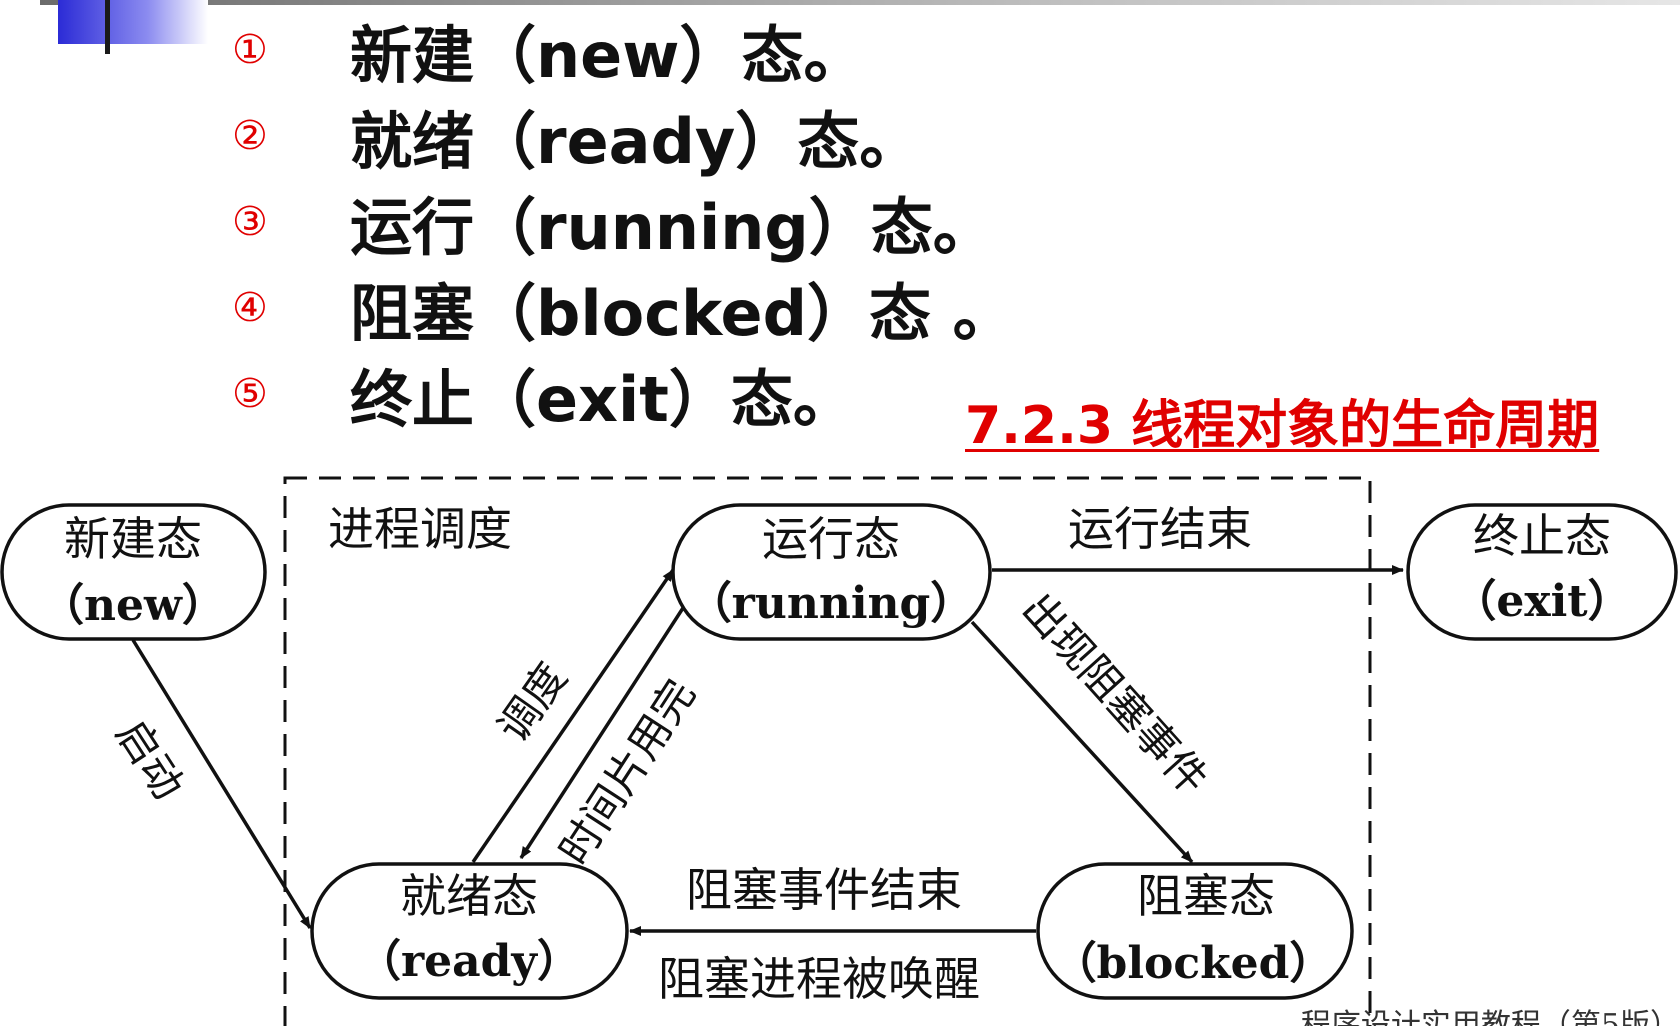 The width and height of the screenshot is (1680, 1026). What do you see at coordinates (831, 603) in the screenshot?
I see `node-running-sub: （running）` at bounding box center [831, 603].